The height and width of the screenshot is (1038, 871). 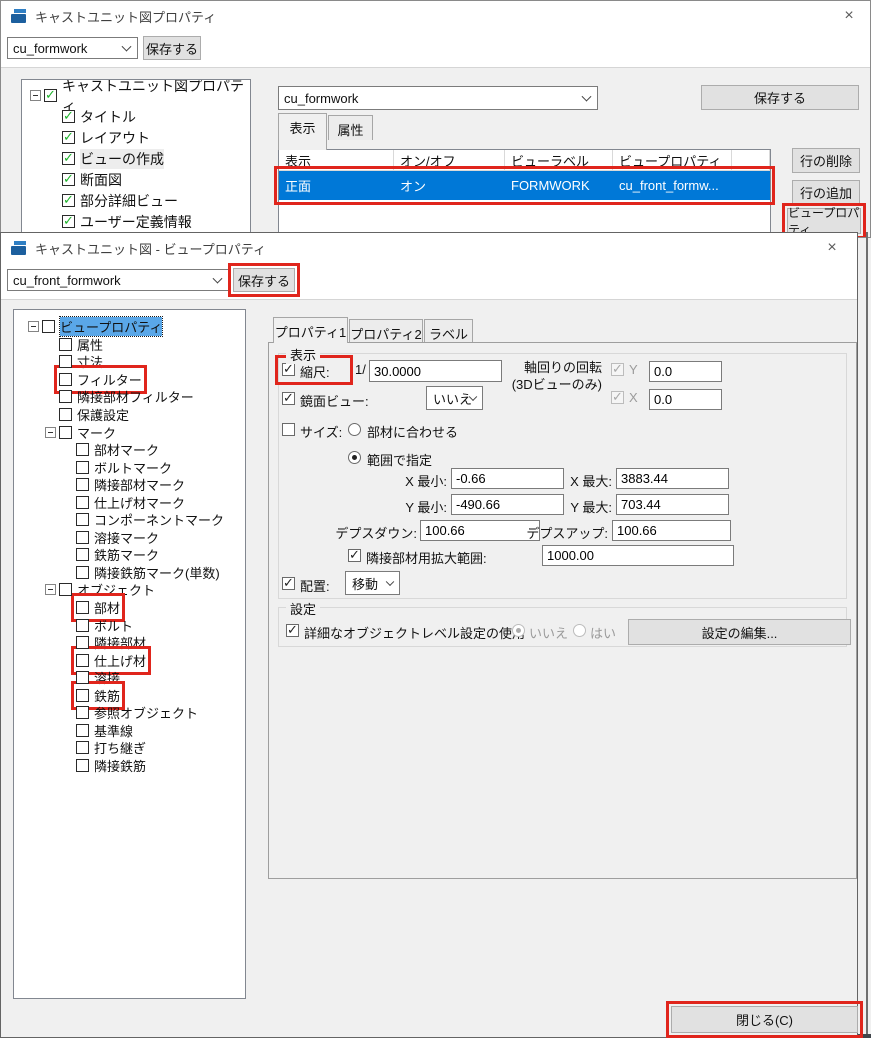 What do you see at coordinates (559, 185) in the screenshot?
I see `cell-view-label: FORMWORK` at bounding box center [559, 185].